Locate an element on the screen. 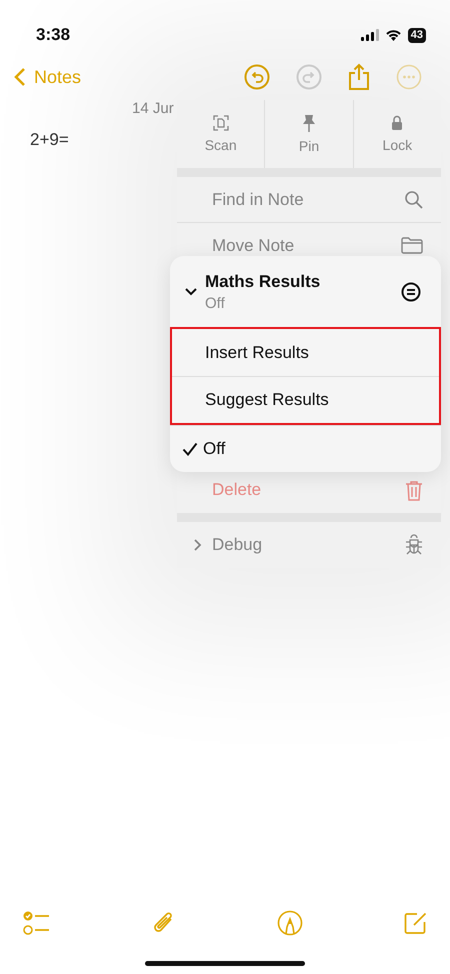 Image resolution: width=450 pixels, height=974 pixels. checklist-button is located at coordinates (36, 923).